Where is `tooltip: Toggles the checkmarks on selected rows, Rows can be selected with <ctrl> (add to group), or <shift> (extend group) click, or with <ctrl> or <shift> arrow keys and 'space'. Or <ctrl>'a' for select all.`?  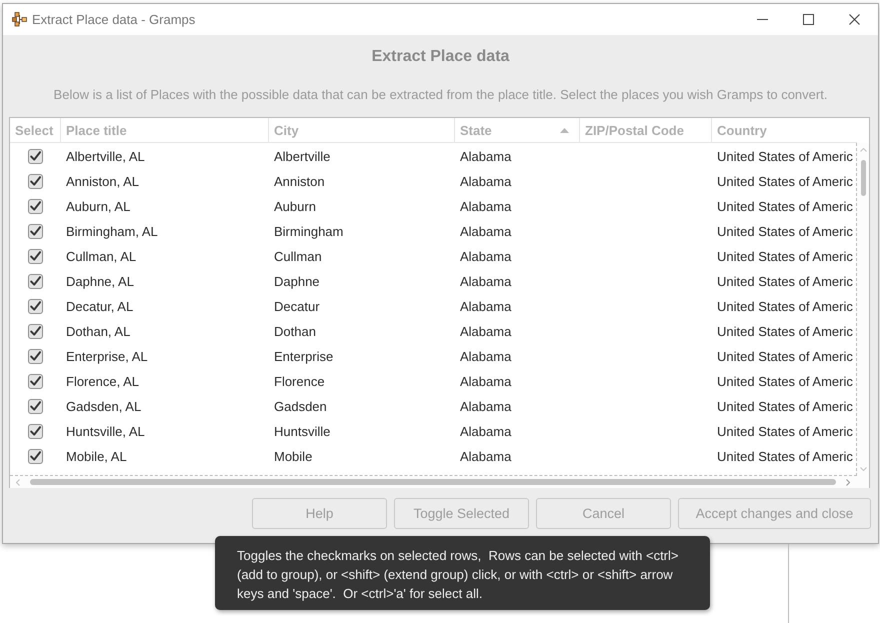 tooltip: Toggles the checkmarks on selected rows, Rows can be selected with <ctrl> (add to group), or <shift> (extend group) click, or with <ctrl> or <shift> arrow keys and 'space'. Or <ctrl>'a' for select all. is located at coordinates (462, 573).